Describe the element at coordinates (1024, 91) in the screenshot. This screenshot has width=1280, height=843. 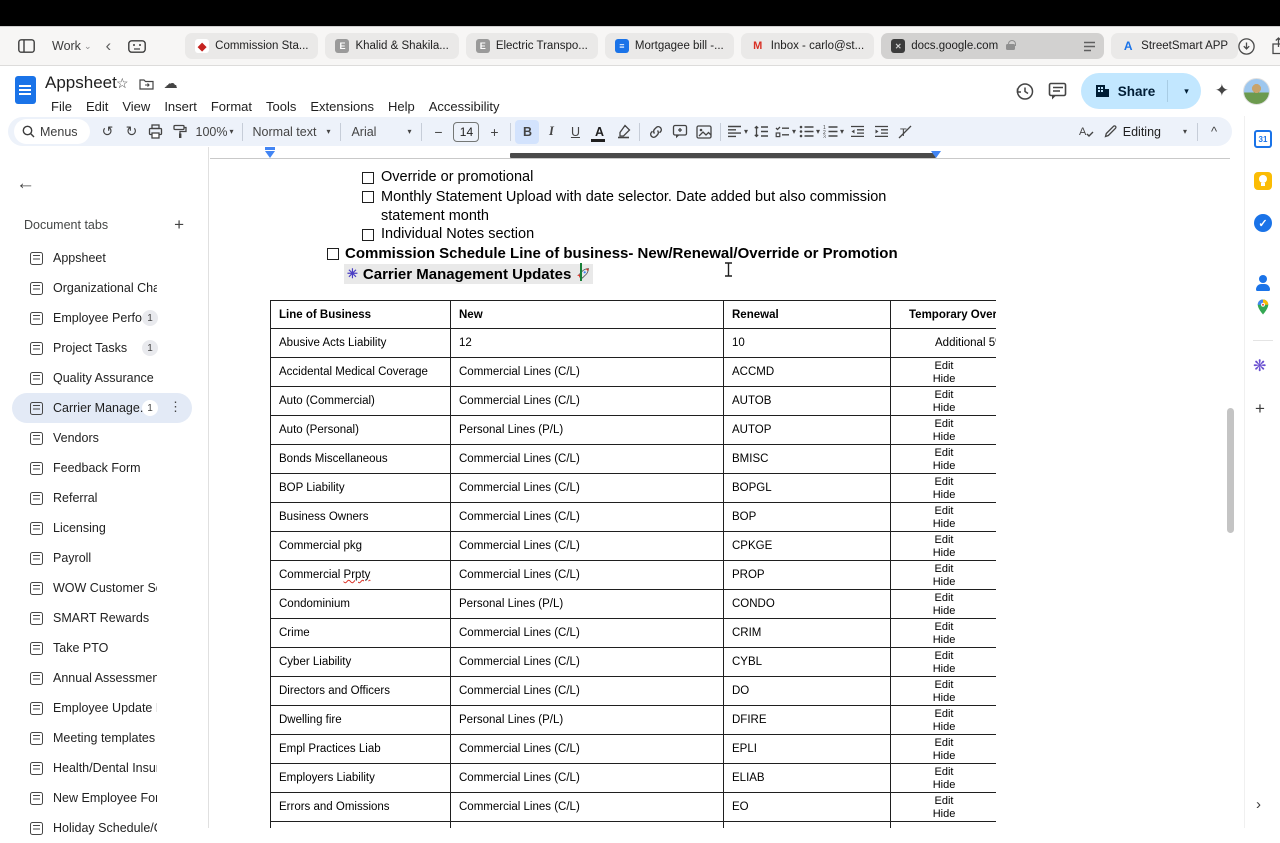
I see `version-history-icon` at that location.